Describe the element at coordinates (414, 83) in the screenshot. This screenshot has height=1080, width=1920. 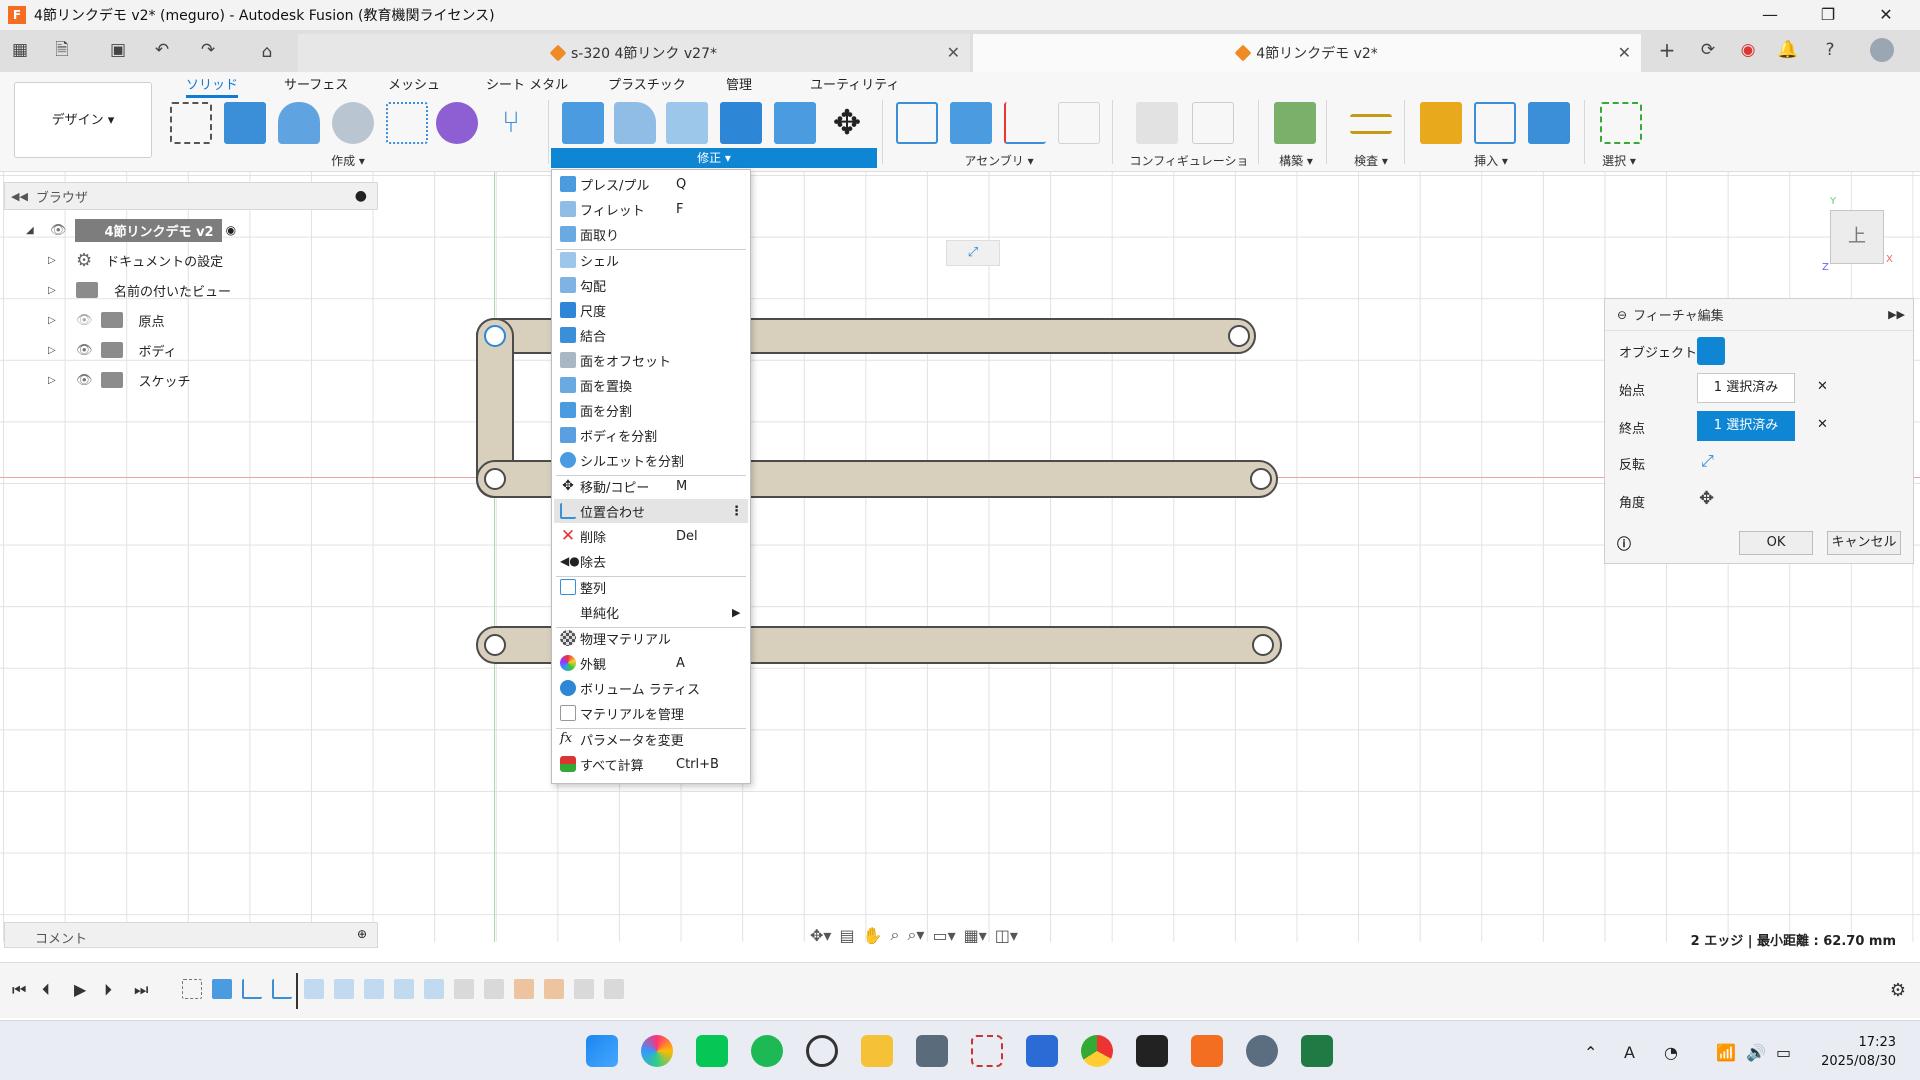
I see `tab-mesh: メッシュ` at that location.